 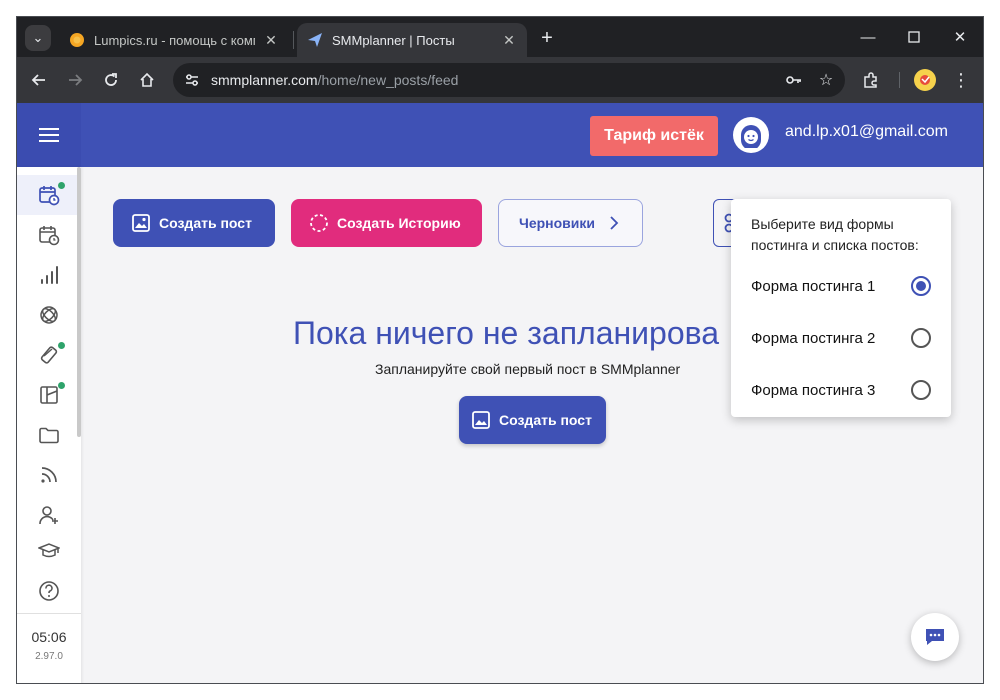 What do you see at coordinates (813, 338) in the screenshot?
I see `option-label: Форма постинга 2` at bounding box center [813, 338].